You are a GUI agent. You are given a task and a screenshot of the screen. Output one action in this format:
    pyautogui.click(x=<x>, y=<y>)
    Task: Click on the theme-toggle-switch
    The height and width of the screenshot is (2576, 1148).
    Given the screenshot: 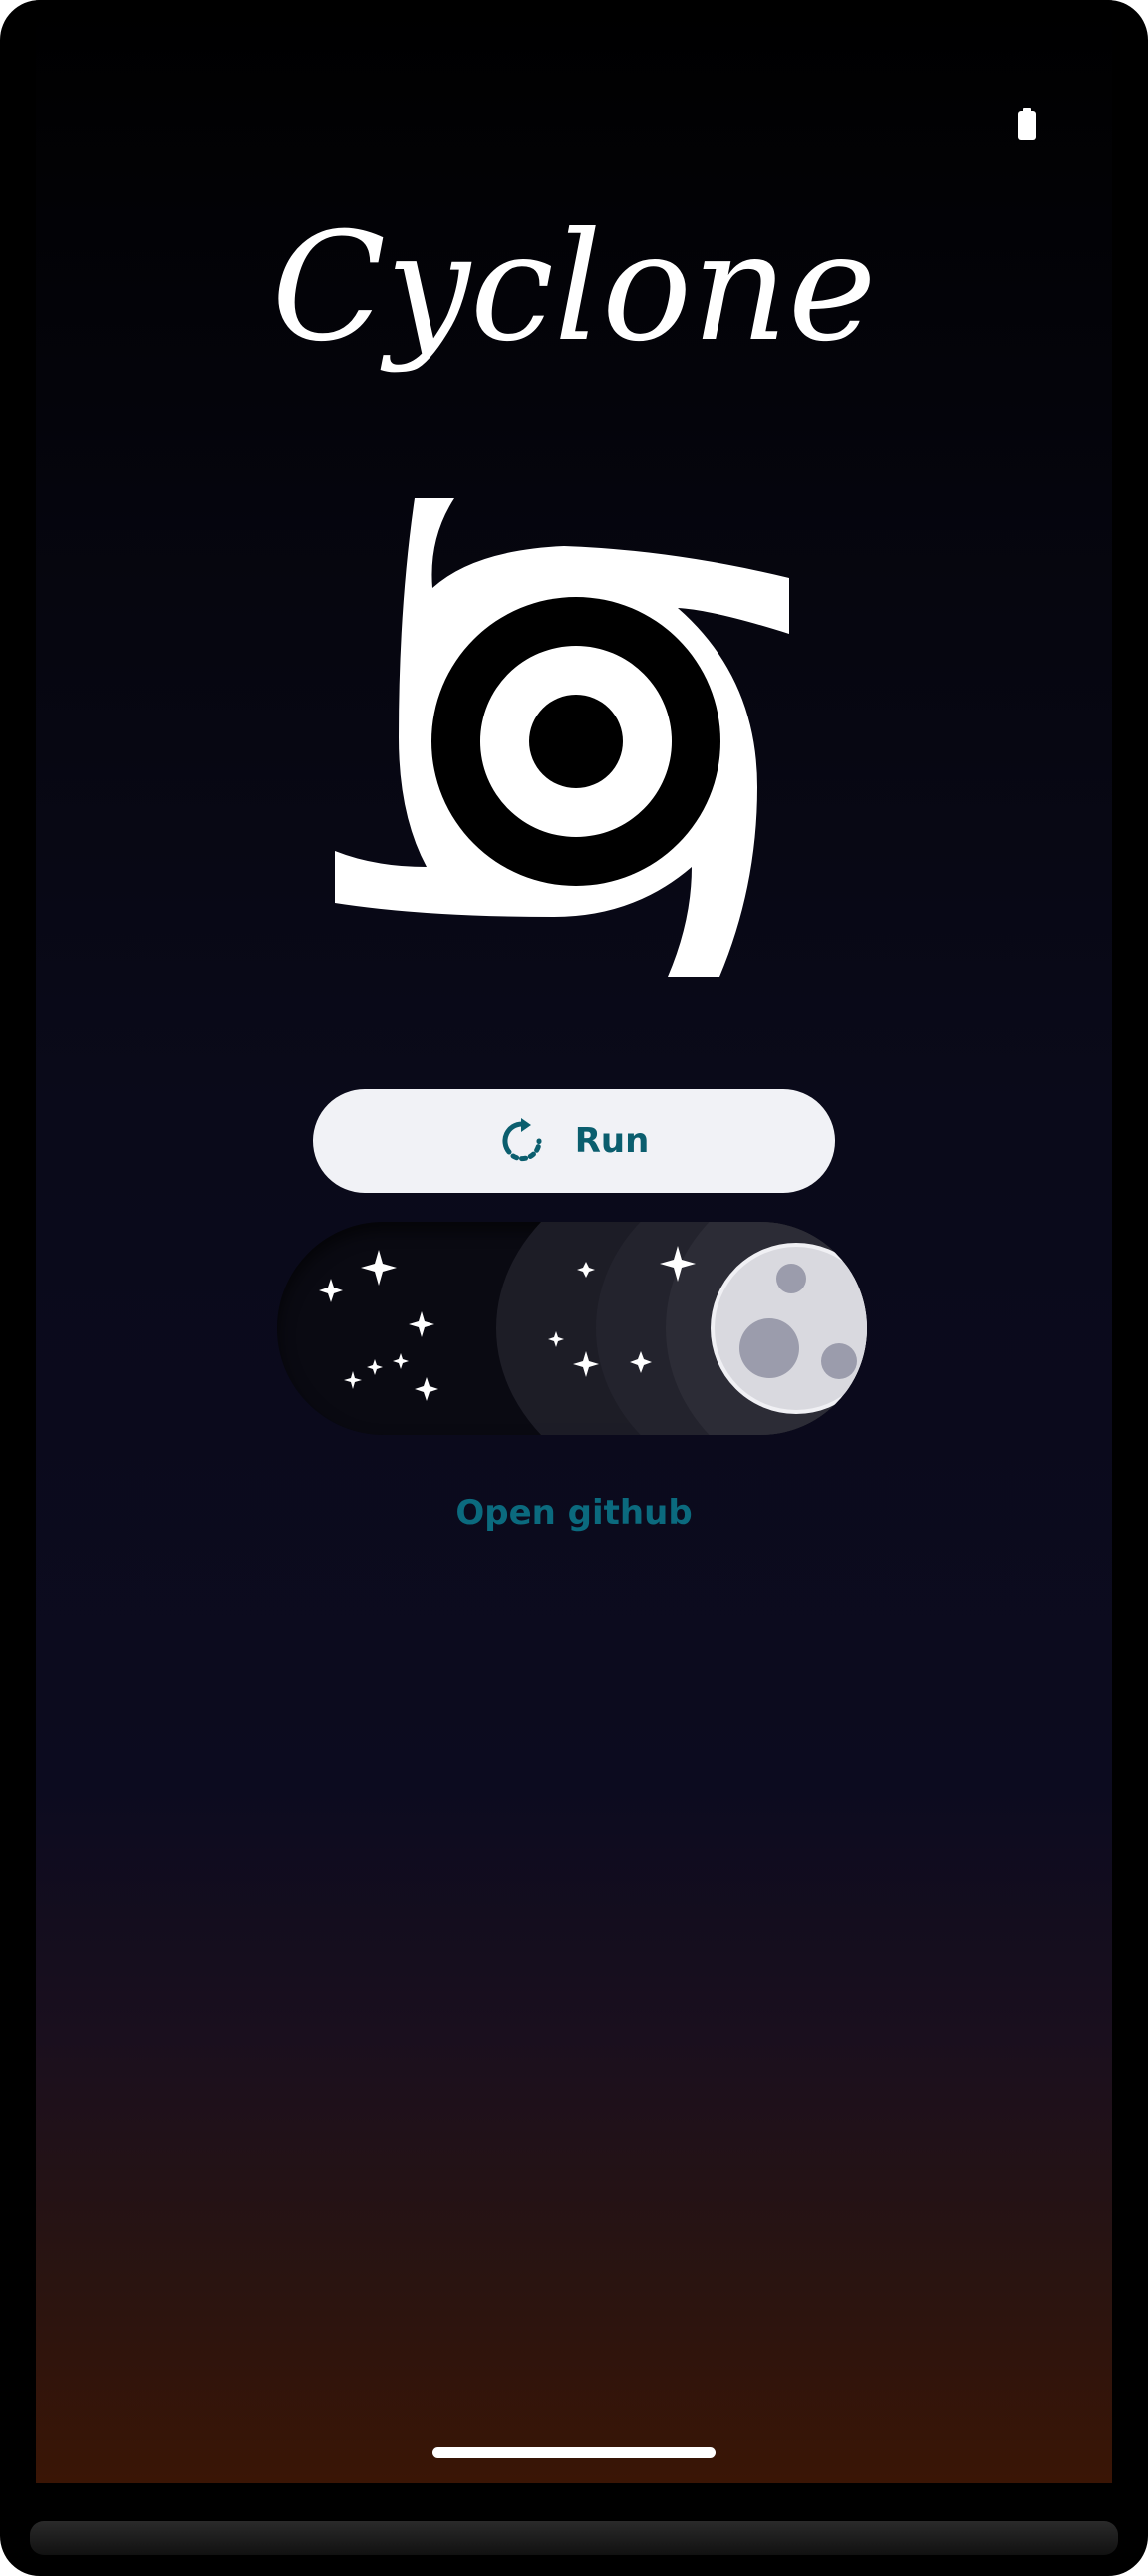 What is the action you would take?
    pyautogui.click(x=572, y=1328)
    